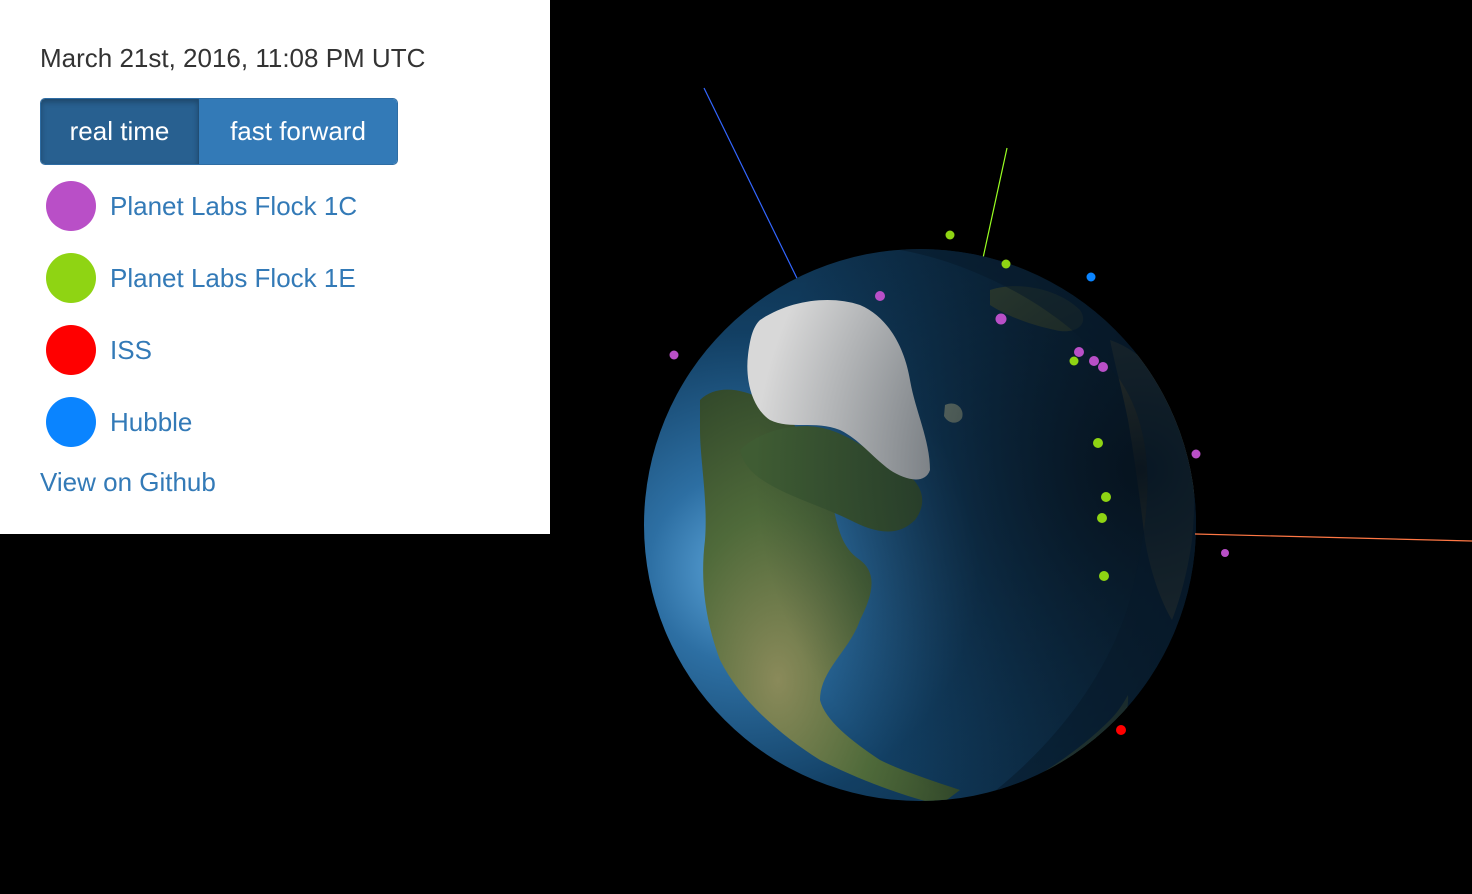  Describe the element at coordinates (298, 131) in the screenshot. I see `fast-forward-button: fast forward` at that location.